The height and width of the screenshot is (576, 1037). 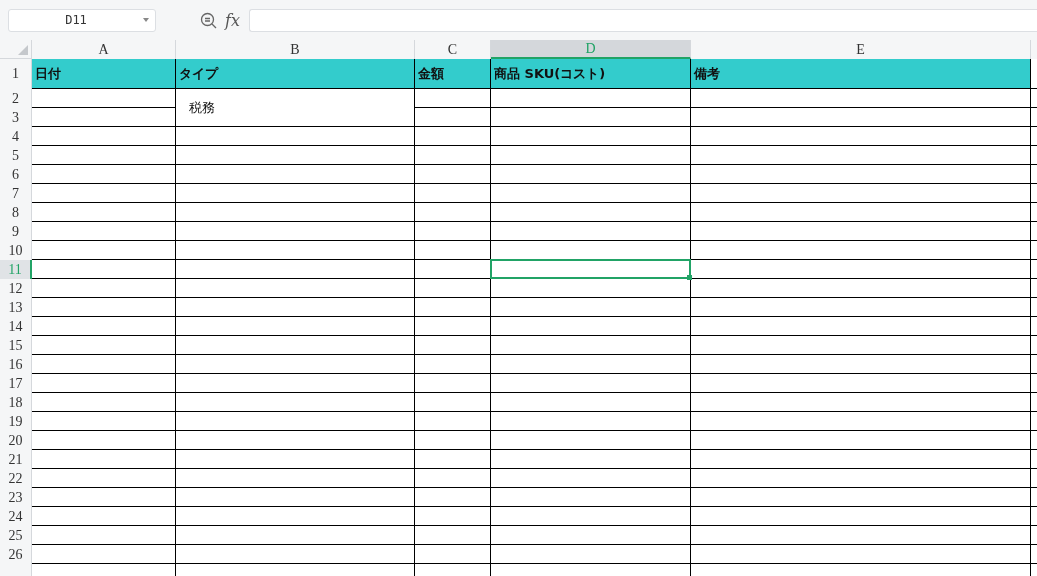 I want to click on row-header: 13, so click(x=16, y=307).